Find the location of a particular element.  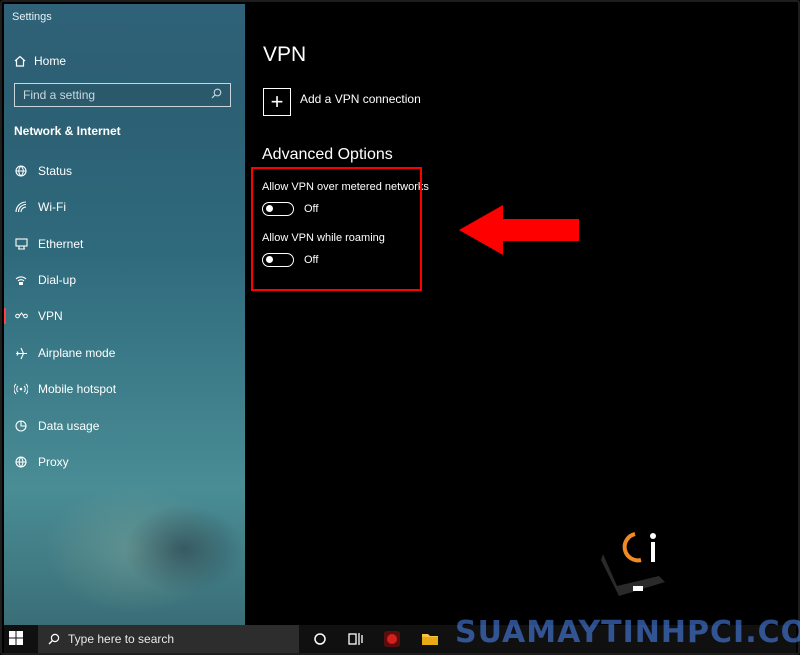

windows-start-icon is located at coordinates (16, 640).